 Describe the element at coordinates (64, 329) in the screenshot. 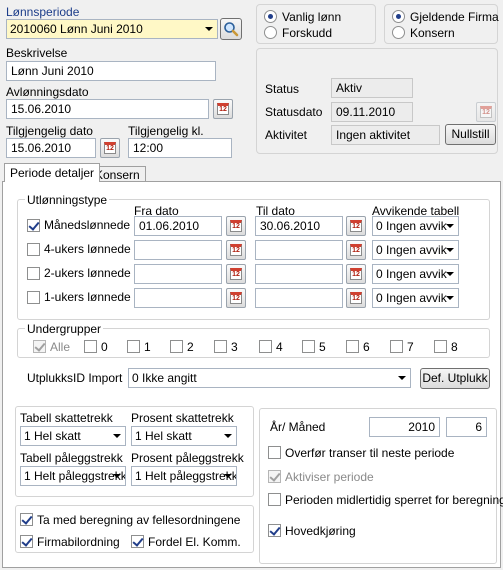

I see `subgroups-title: Undergrupper` at that location.